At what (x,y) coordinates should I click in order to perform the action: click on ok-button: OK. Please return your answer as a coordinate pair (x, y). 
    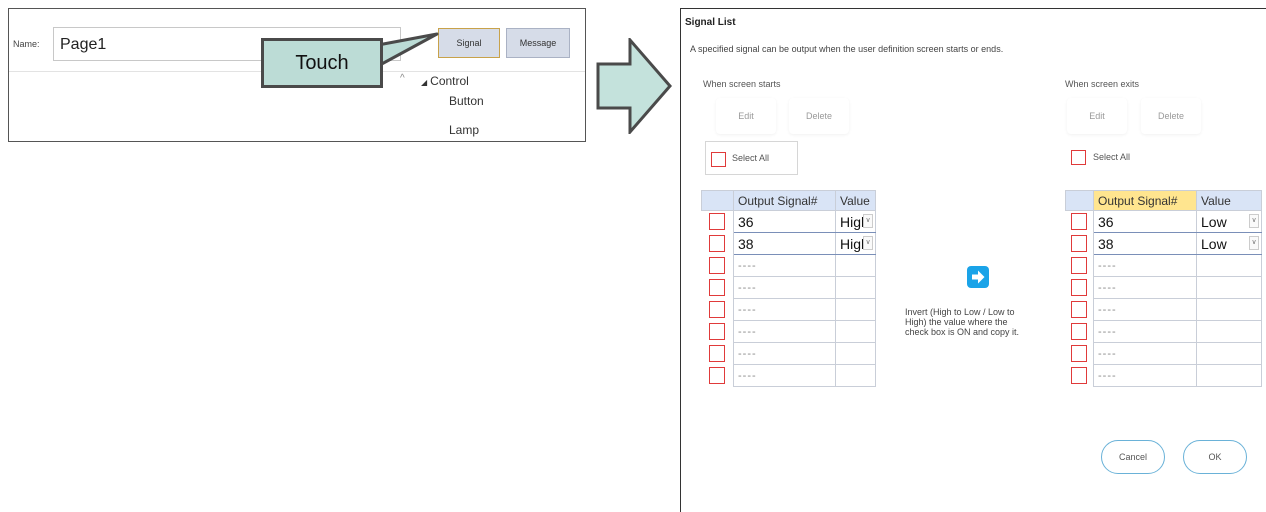
    Looking at the image, I should click on (1215, 457).